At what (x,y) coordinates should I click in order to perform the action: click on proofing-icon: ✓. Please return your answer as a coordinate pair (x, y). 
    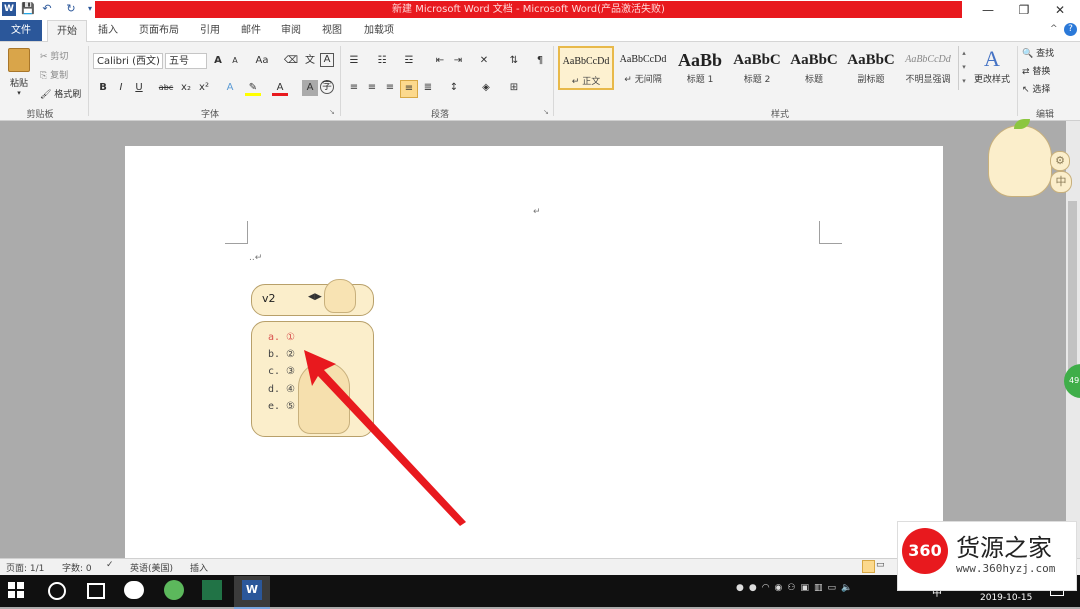
    Looking at the image, I should click on (110, 565).